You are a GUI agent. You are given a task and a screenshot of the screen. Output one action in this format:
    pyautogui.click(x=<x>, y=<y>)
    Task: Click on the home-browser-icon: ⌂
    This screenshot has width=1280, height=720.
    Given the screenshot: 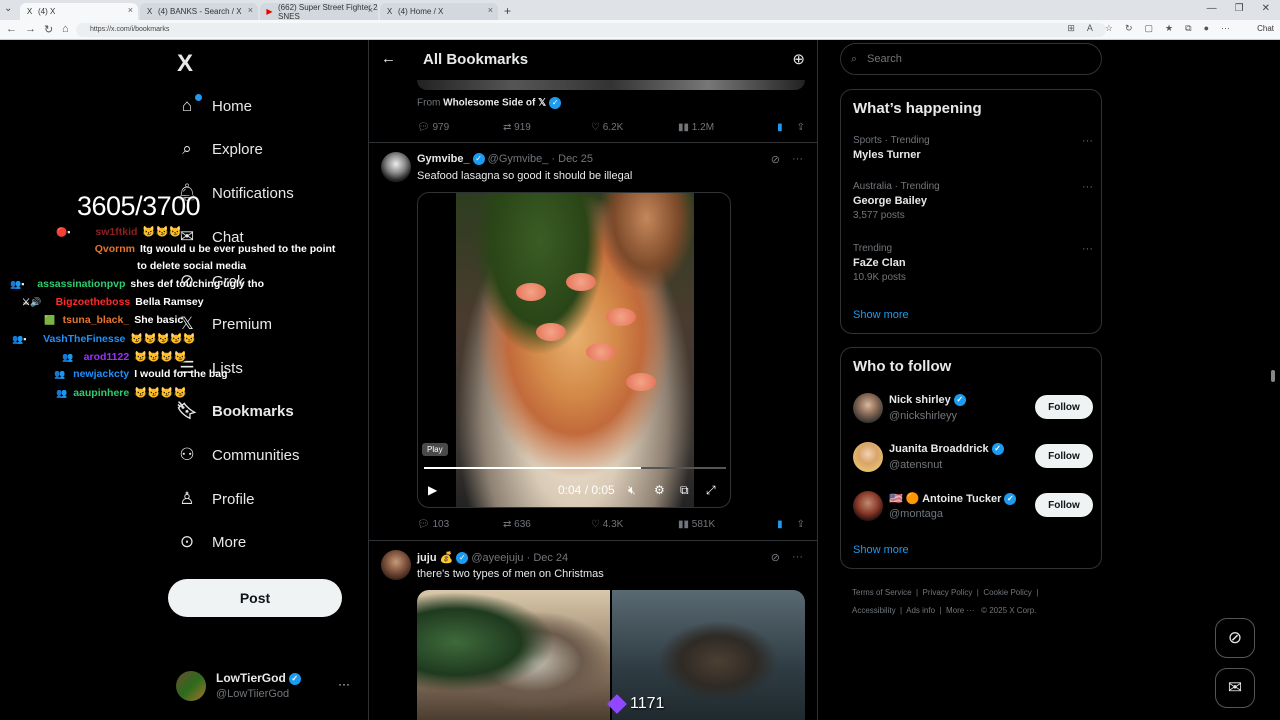 What is the action you would take?
    pyautogui.click(x=65, y=29)
    